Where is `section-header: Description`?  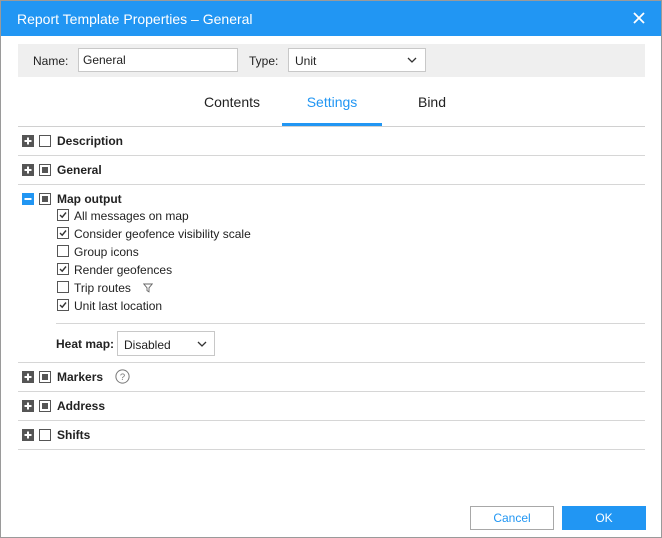
section-header: Description is located at coordinates (331, 141).